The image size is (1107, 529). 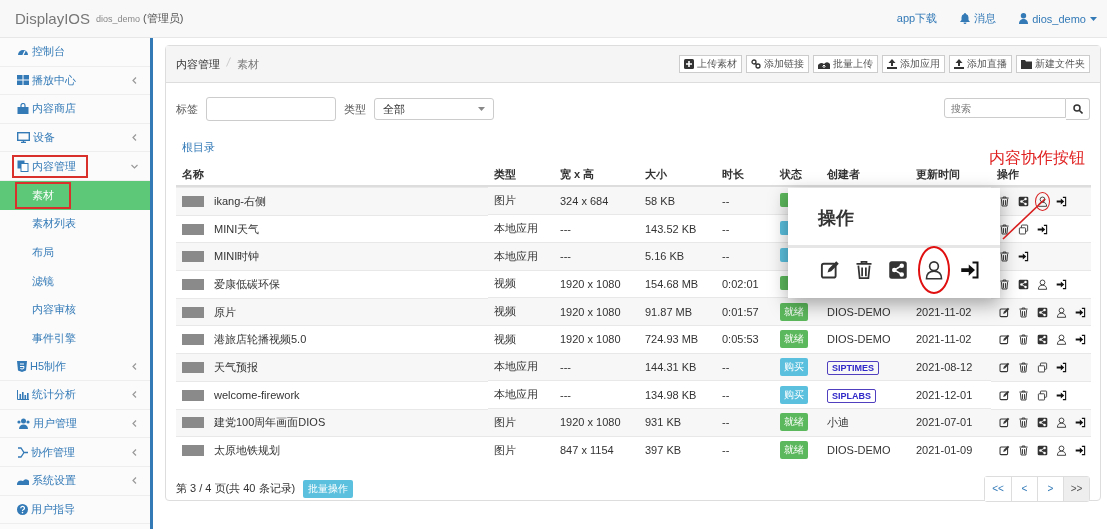 What do you see at coordinates (794, 422) in the screenshot?
I see `status-tag: 就绪` at bounding box center [794, 422].